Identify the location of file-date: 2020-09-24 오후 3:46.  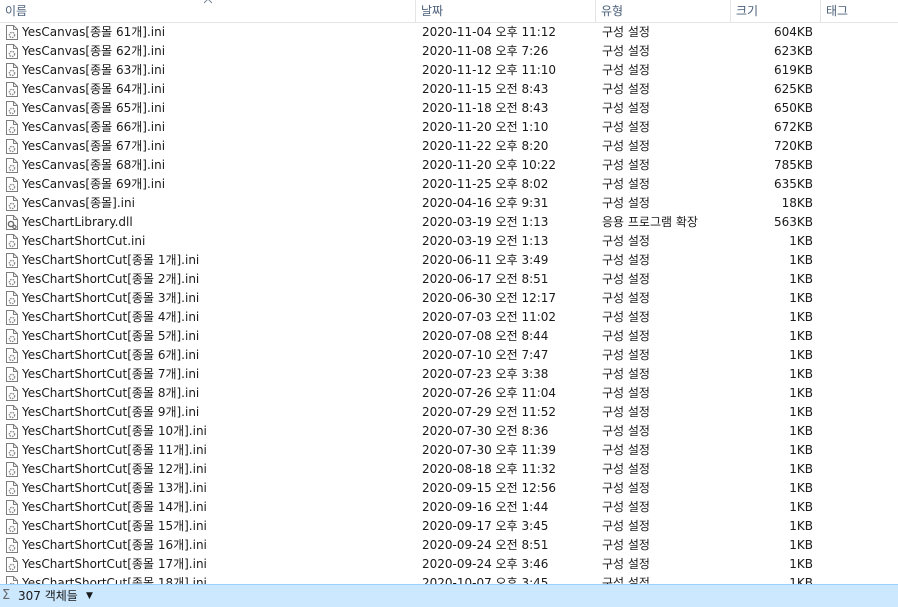
(485, 564).